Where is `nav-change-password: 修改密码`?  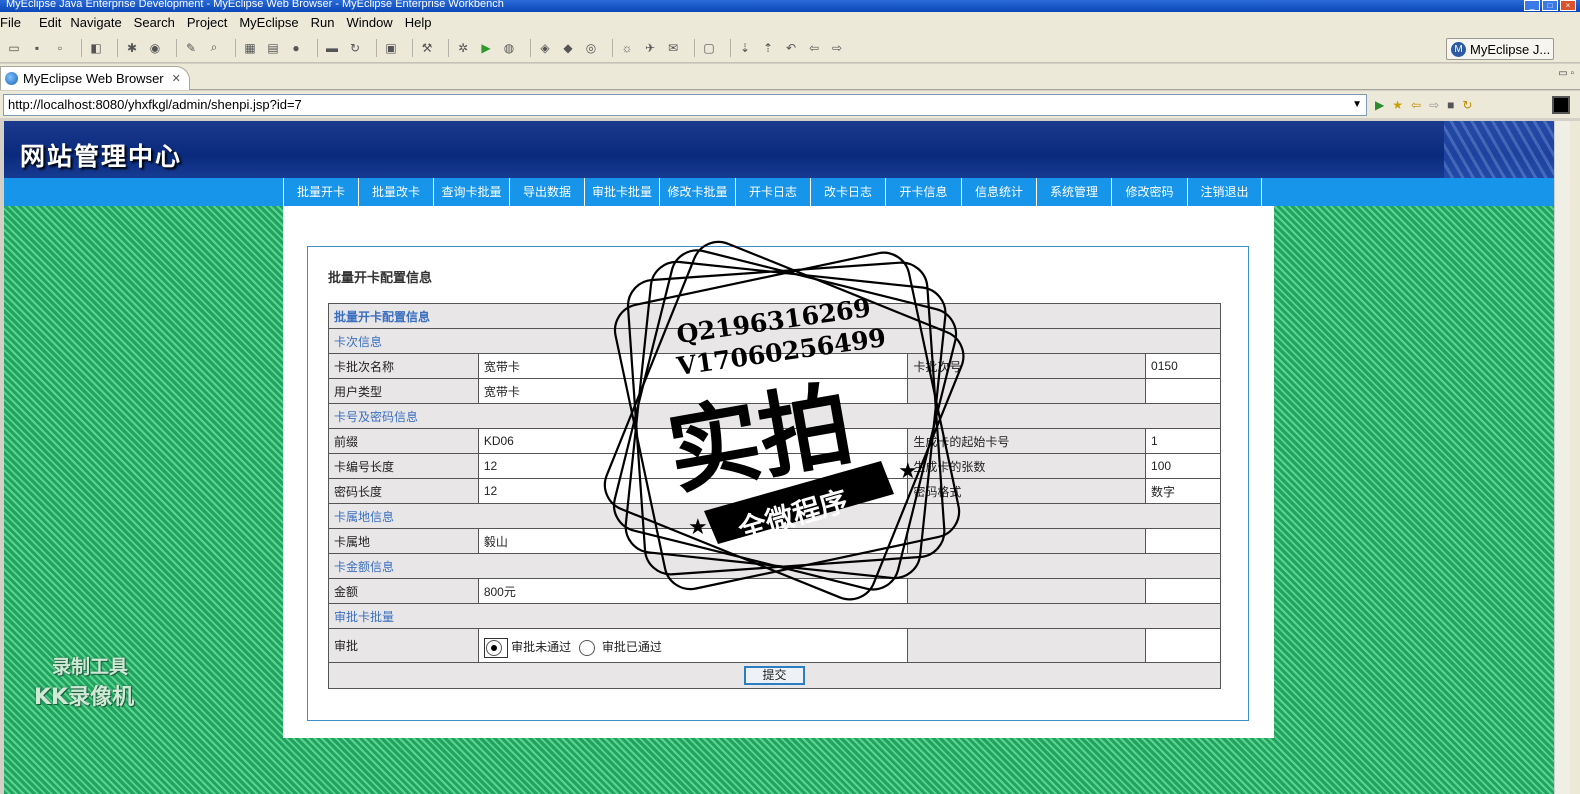
nav-change-password: 修改密码 is located at coordinates (1149, 192).